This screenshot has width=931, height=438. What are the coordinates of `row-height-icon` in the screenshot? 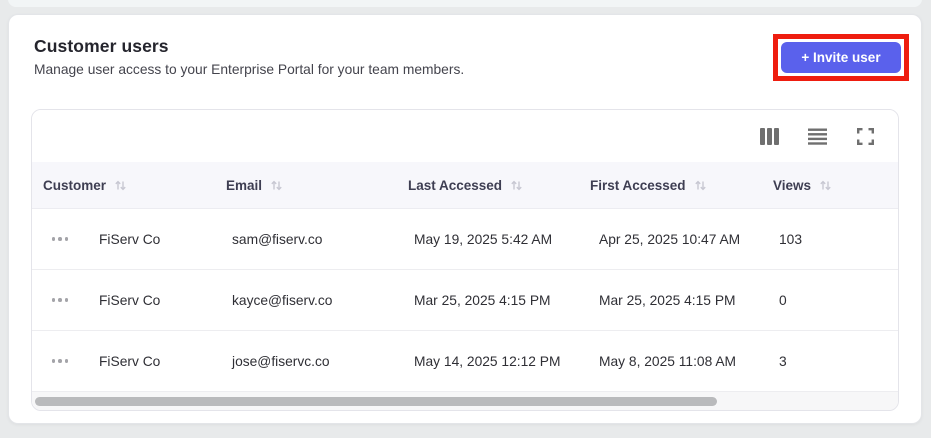 It's located at (817, 136).